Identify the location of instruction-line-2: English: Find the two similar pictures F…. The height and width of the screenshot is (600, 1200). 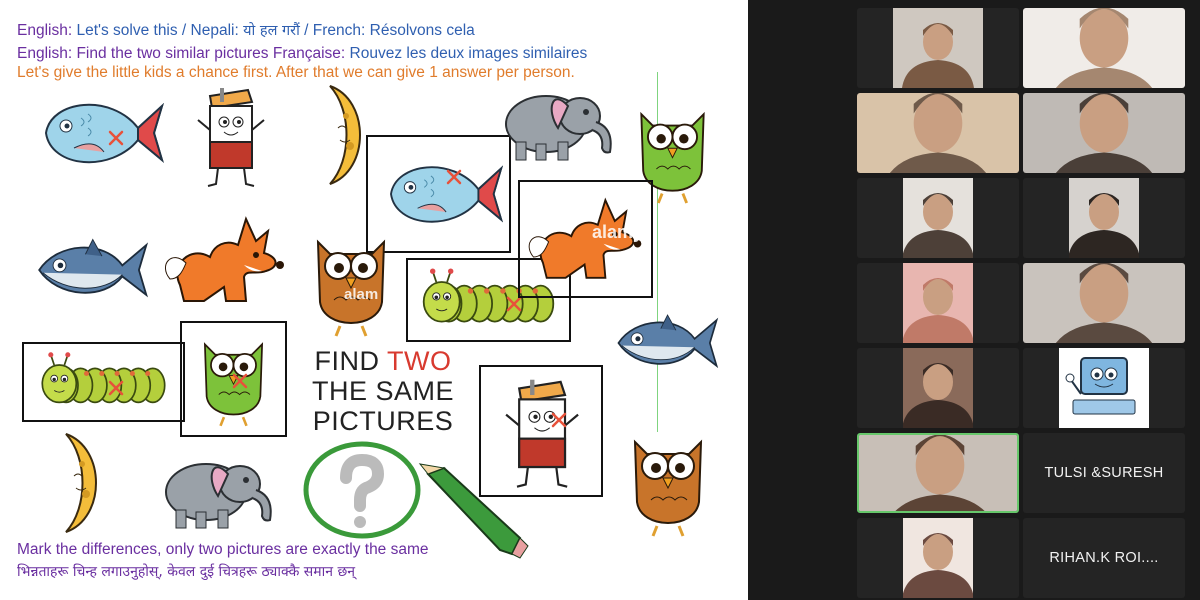
(302, 53).